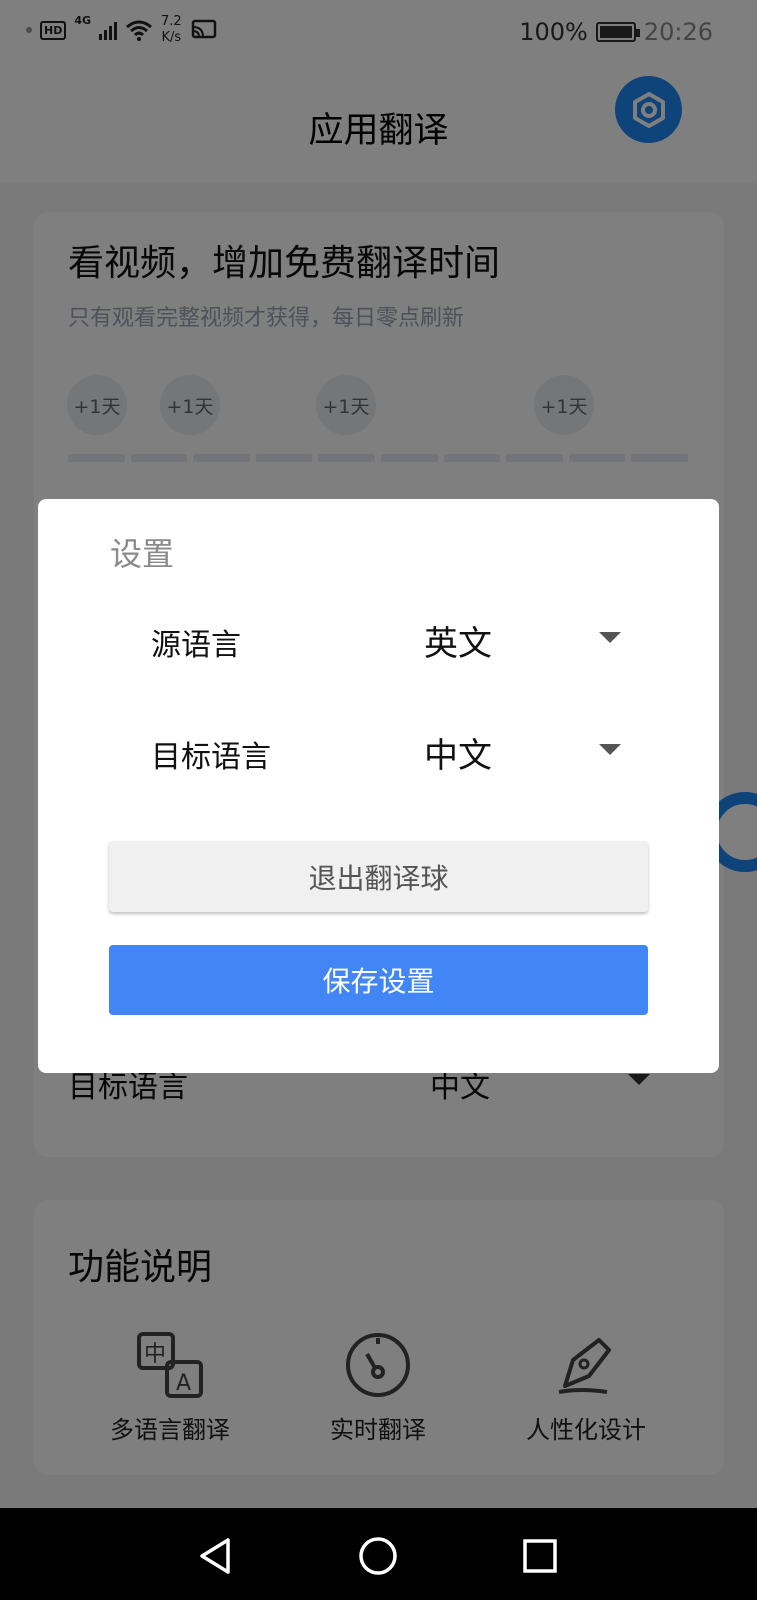  Describe the element at coordinates (378, 876) in the screenshot. I see `exit-translate-ball-button: 退出翻译球` at that location.